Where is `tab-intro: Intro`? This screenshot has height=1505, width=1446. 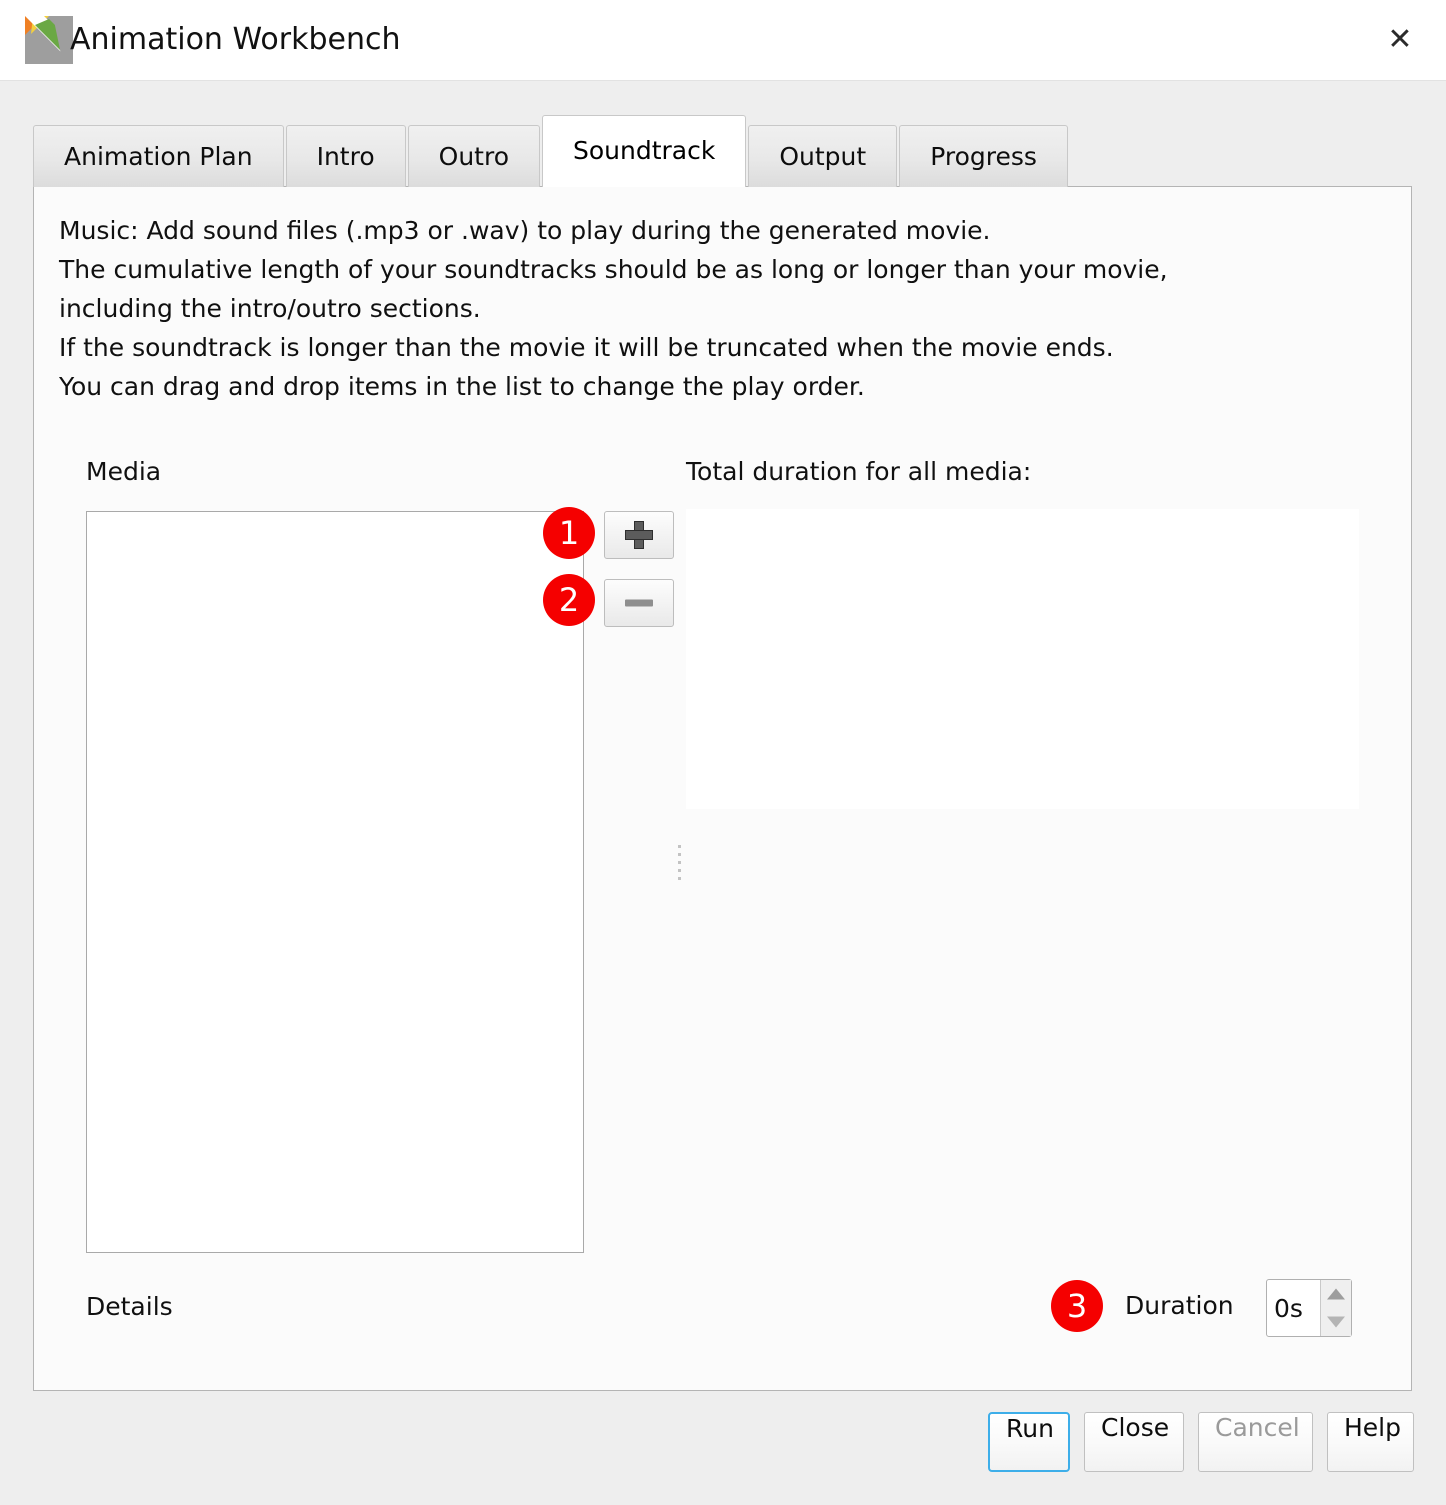
tab-intro: Intro is located at coordinates (345, 156).